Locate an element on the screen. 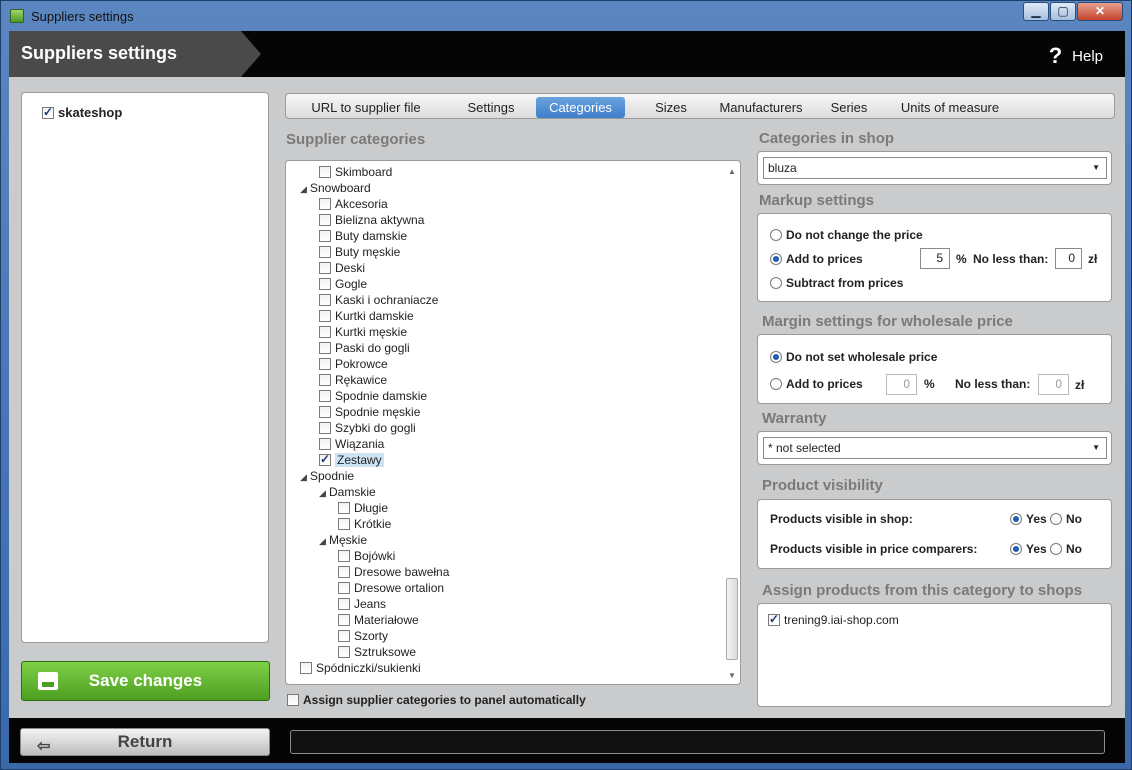  markup-nochange-radio is located at coordinates (776, 235).